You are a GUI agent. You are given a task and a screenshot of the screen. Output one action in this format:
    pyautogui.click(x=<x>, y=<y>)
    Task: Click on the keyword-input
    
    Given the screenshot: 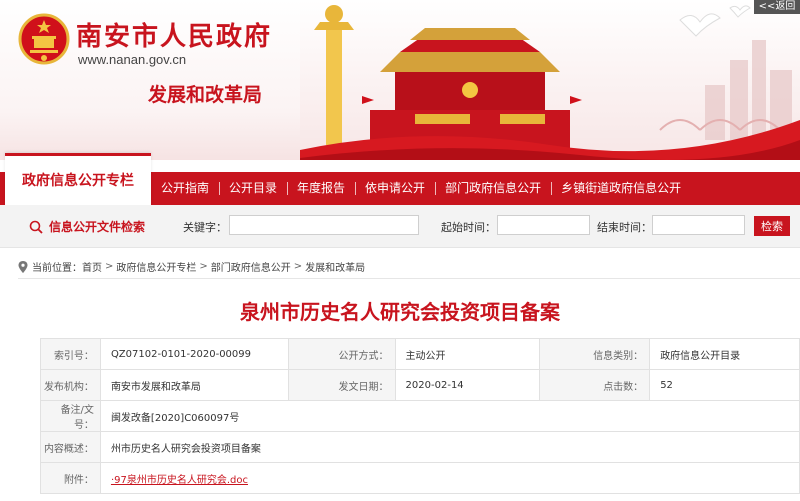 What is the action you would take?
    pyautogui.click(x=324, y=225)
    